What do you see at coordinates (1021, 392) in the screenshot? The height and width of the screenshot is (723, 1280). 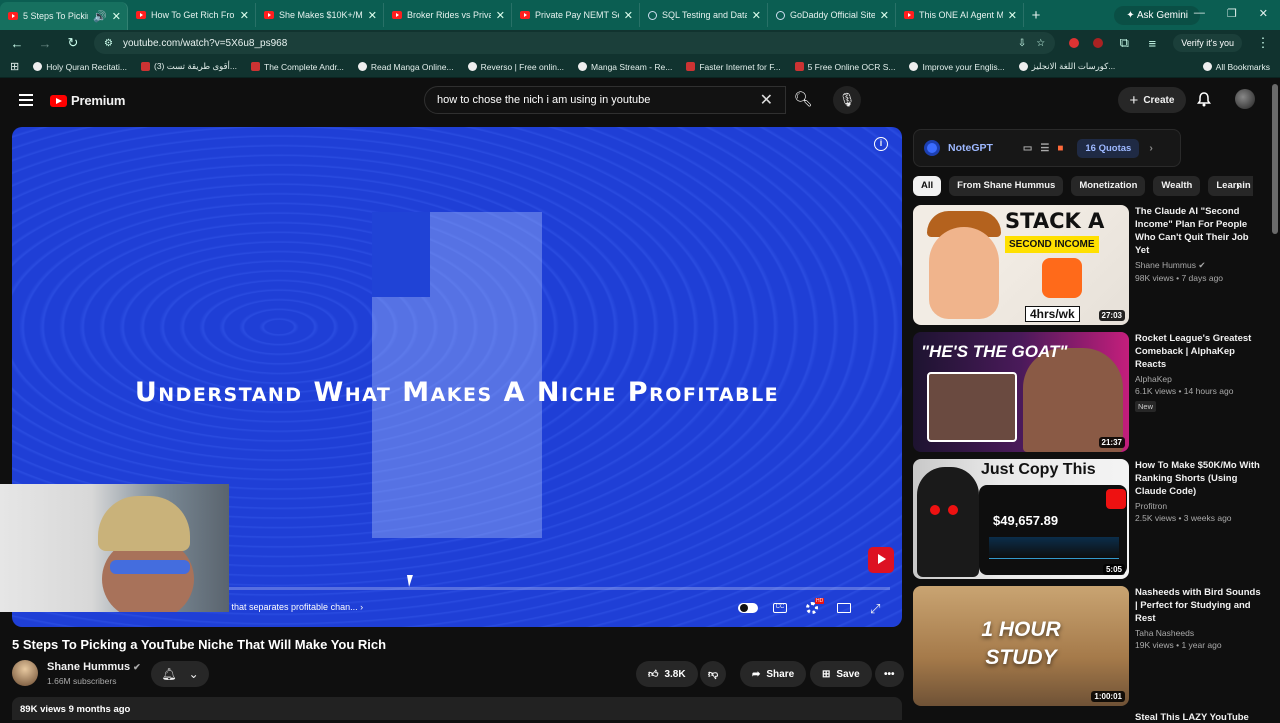 I see `video-thumbnail: "HE'S THE GOAT" 21:37` at bounding box center [1021, 392].